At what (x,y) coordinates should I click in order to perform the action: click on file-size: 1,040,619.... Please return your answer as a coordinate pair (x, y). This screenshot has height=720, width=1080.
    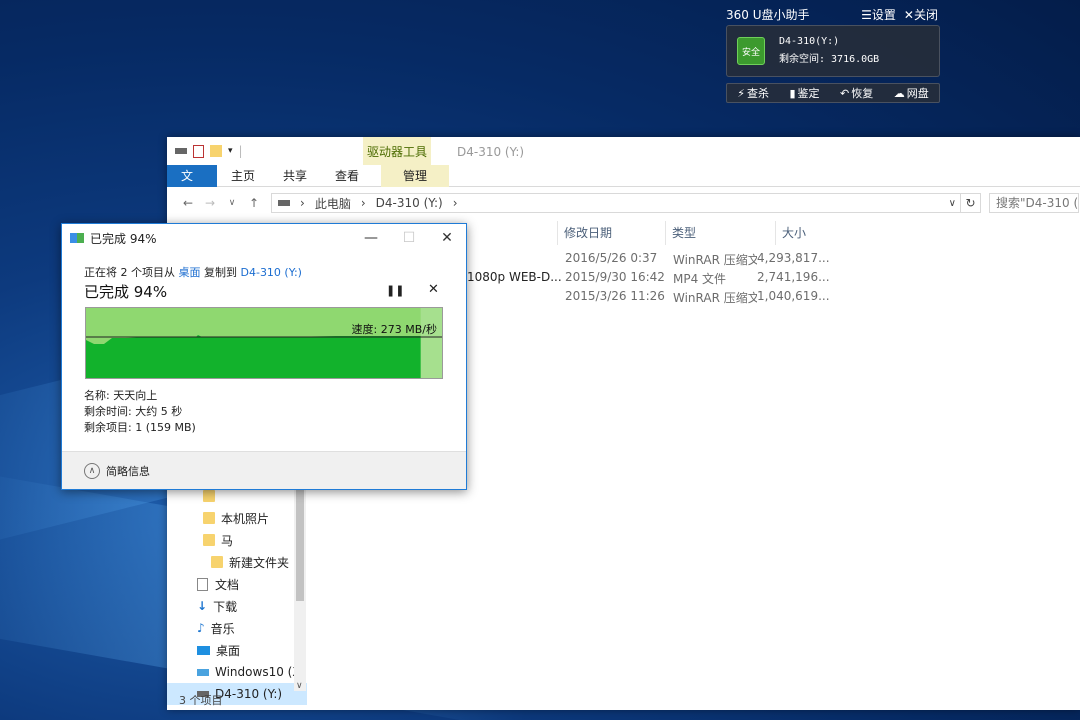
    Looking at the image, I should click on (793, 296).